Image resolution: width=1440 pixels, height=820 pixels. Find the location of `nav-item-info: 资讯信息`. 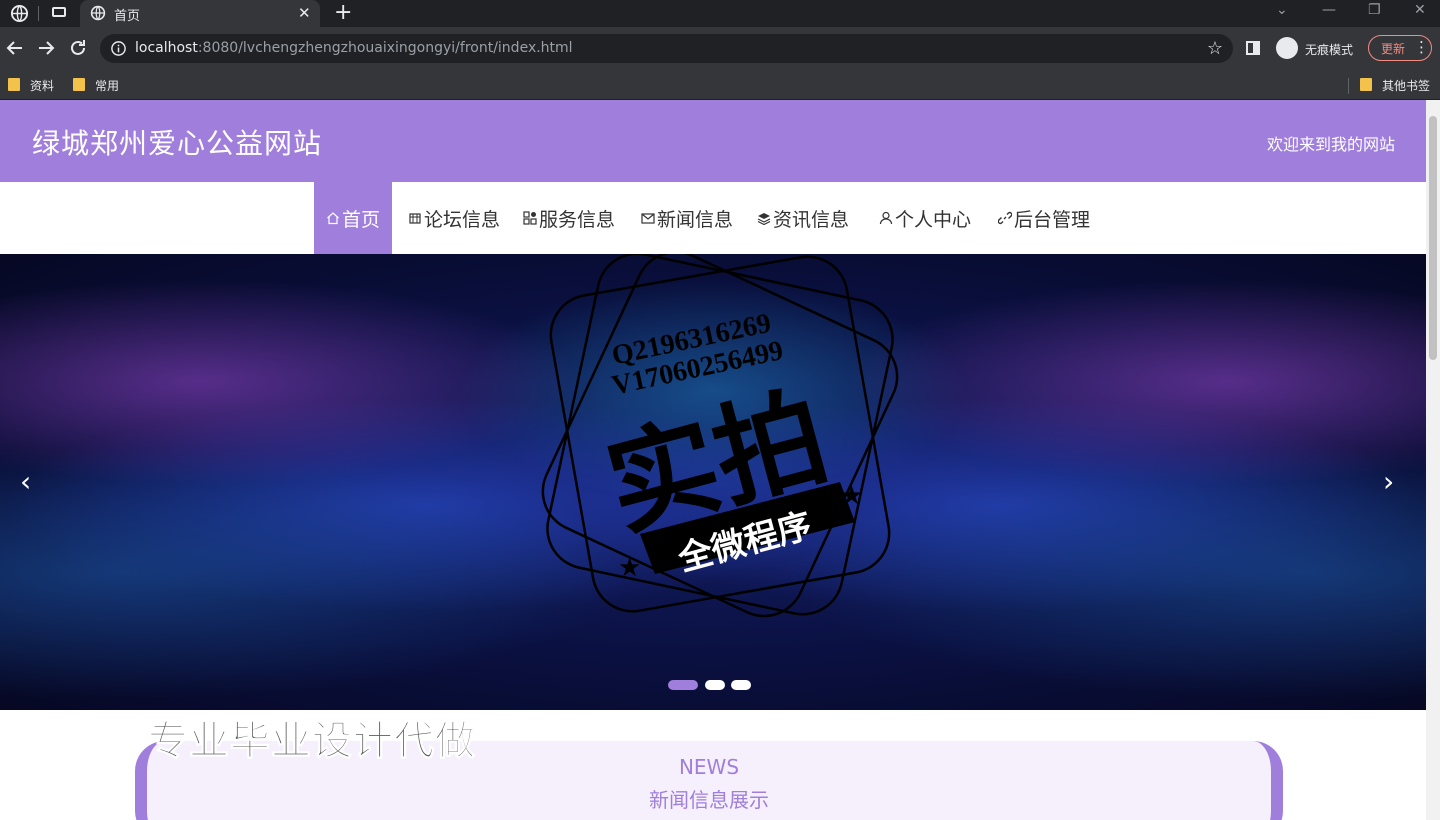

nav-item-info: 资讯信息 is located at coordinates (803, 218).